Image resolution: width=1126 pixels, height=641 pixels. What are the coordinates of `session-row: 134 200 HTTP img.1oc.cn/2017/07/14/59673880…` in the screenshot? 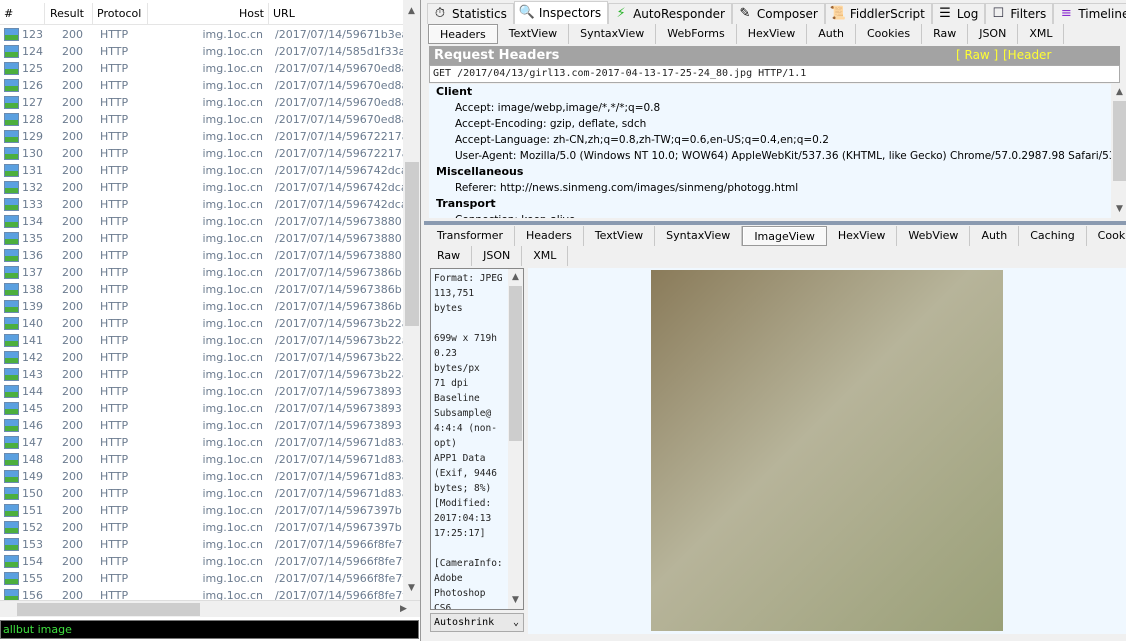 It's located at (201, 221).